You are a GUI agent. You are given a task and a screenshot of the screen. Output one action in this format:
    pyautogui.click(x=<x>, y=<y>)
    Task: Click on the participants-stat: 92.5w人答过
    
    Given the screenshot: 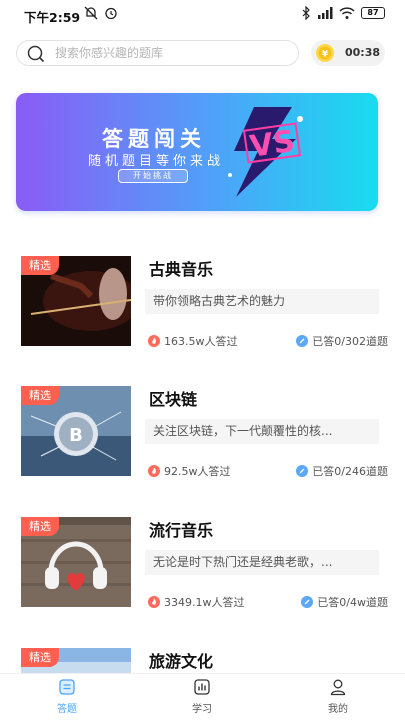 What is the action you would take?
    pyautogui.click(x=189, y=471)
    